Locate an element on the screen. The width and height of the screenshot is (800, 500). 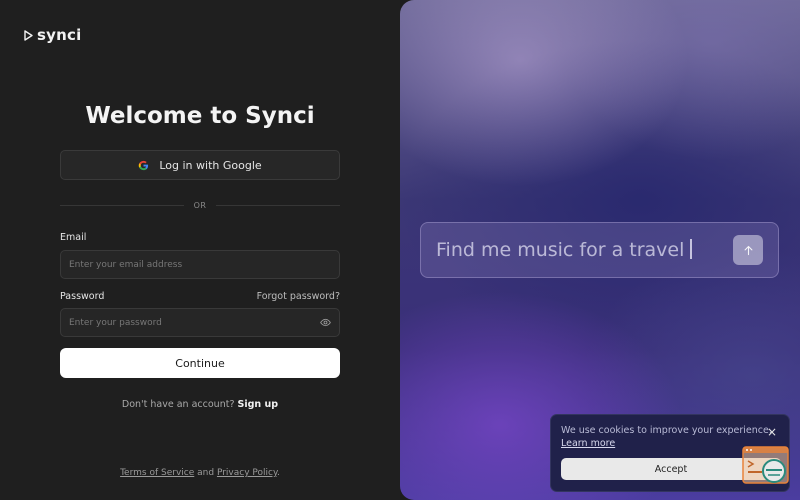
learn-more-link: Learn more is located at coordinates (588, 443).